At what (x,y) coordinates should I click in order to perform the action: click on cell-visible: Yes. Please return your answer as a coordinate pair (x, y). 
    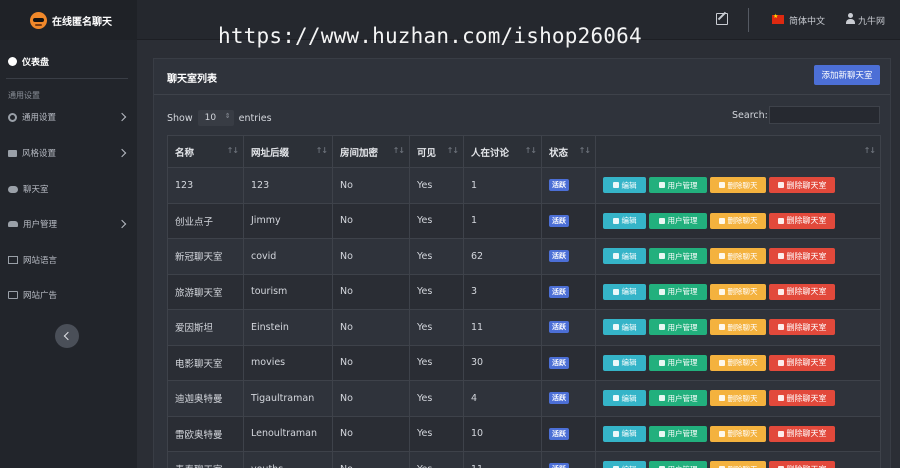
    Looking at the image, I should click on (436, 459).